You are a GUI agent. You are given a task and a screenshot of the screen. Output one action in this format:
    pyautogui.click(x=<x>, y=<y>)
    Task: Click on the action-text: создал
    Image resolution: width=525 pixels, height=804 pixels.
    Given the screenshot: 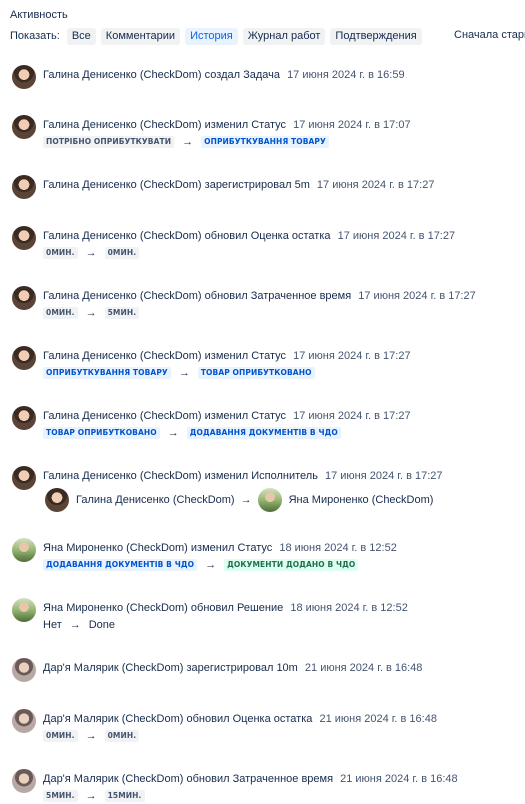 What is the action you would take?
    pyautogui.click(x=222, y=75)
    